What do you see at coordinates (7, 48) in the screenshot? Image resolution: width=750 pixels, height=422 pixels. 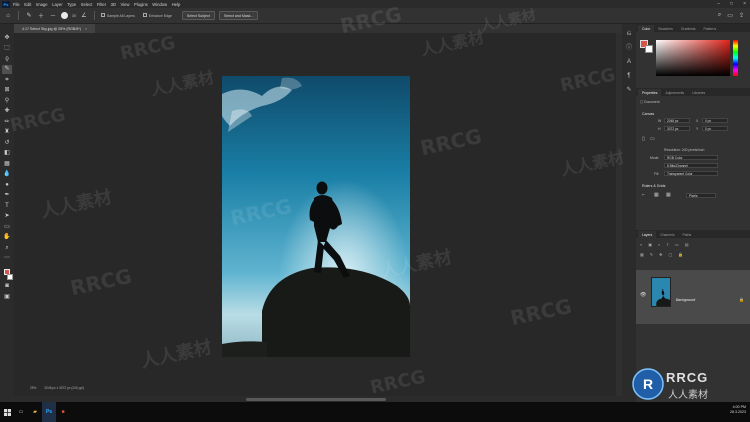 I see `marquee-tool-icon: ⬚` at bounding box center [7, 48].